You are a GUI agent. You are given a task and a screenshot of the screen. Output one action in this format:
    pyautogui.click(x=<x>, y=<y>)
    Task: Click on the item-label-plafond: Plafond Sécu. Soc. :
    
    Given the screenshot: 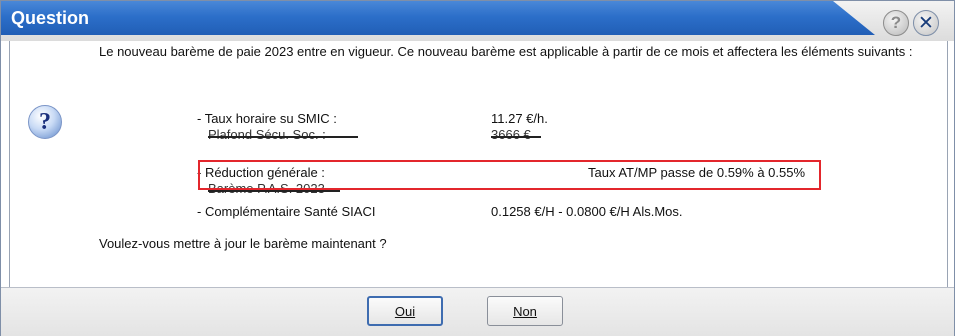 What is the action you would take?
    pyautogui.click(x=267, y=134)
    